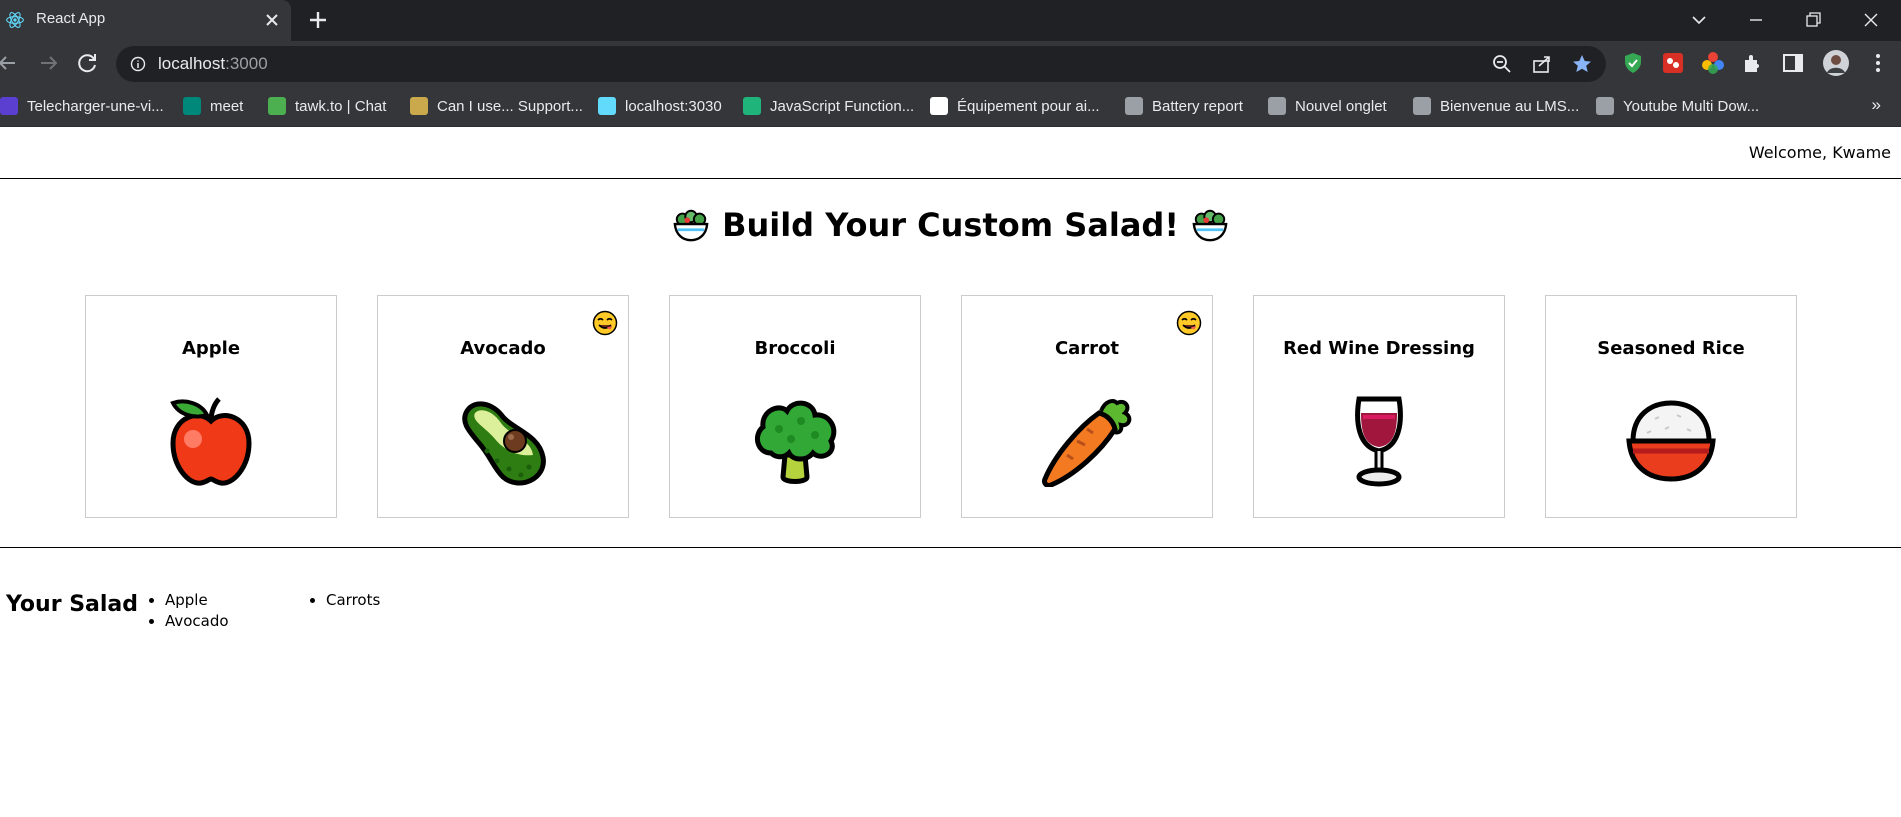 This screenshot has height=817, width=1901. What do you see at coordinates (1713, 63) in the screenshot?
I see `color-picker-icon` at bounding box center [1713, 63].